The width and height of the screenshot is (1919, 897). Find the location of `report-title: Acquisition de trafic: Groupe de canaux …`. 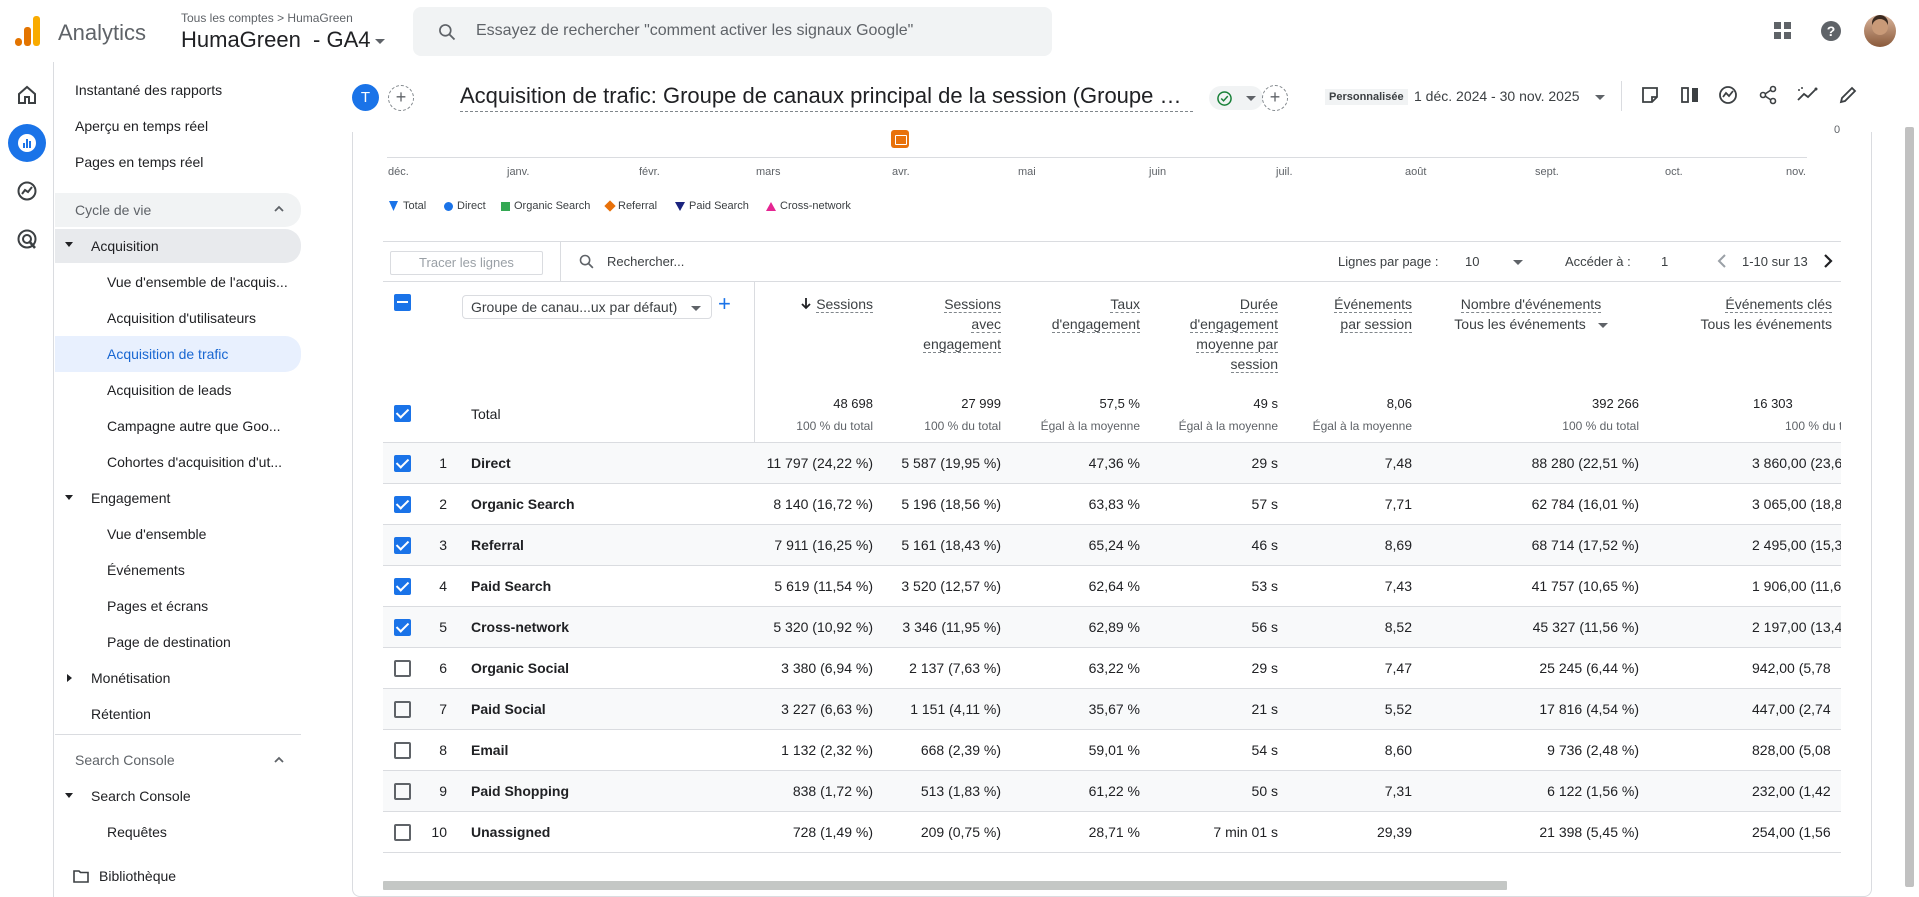

report-title: Acquisition de trafic: Groupe de canaux … is located at coordinates (826, 97).